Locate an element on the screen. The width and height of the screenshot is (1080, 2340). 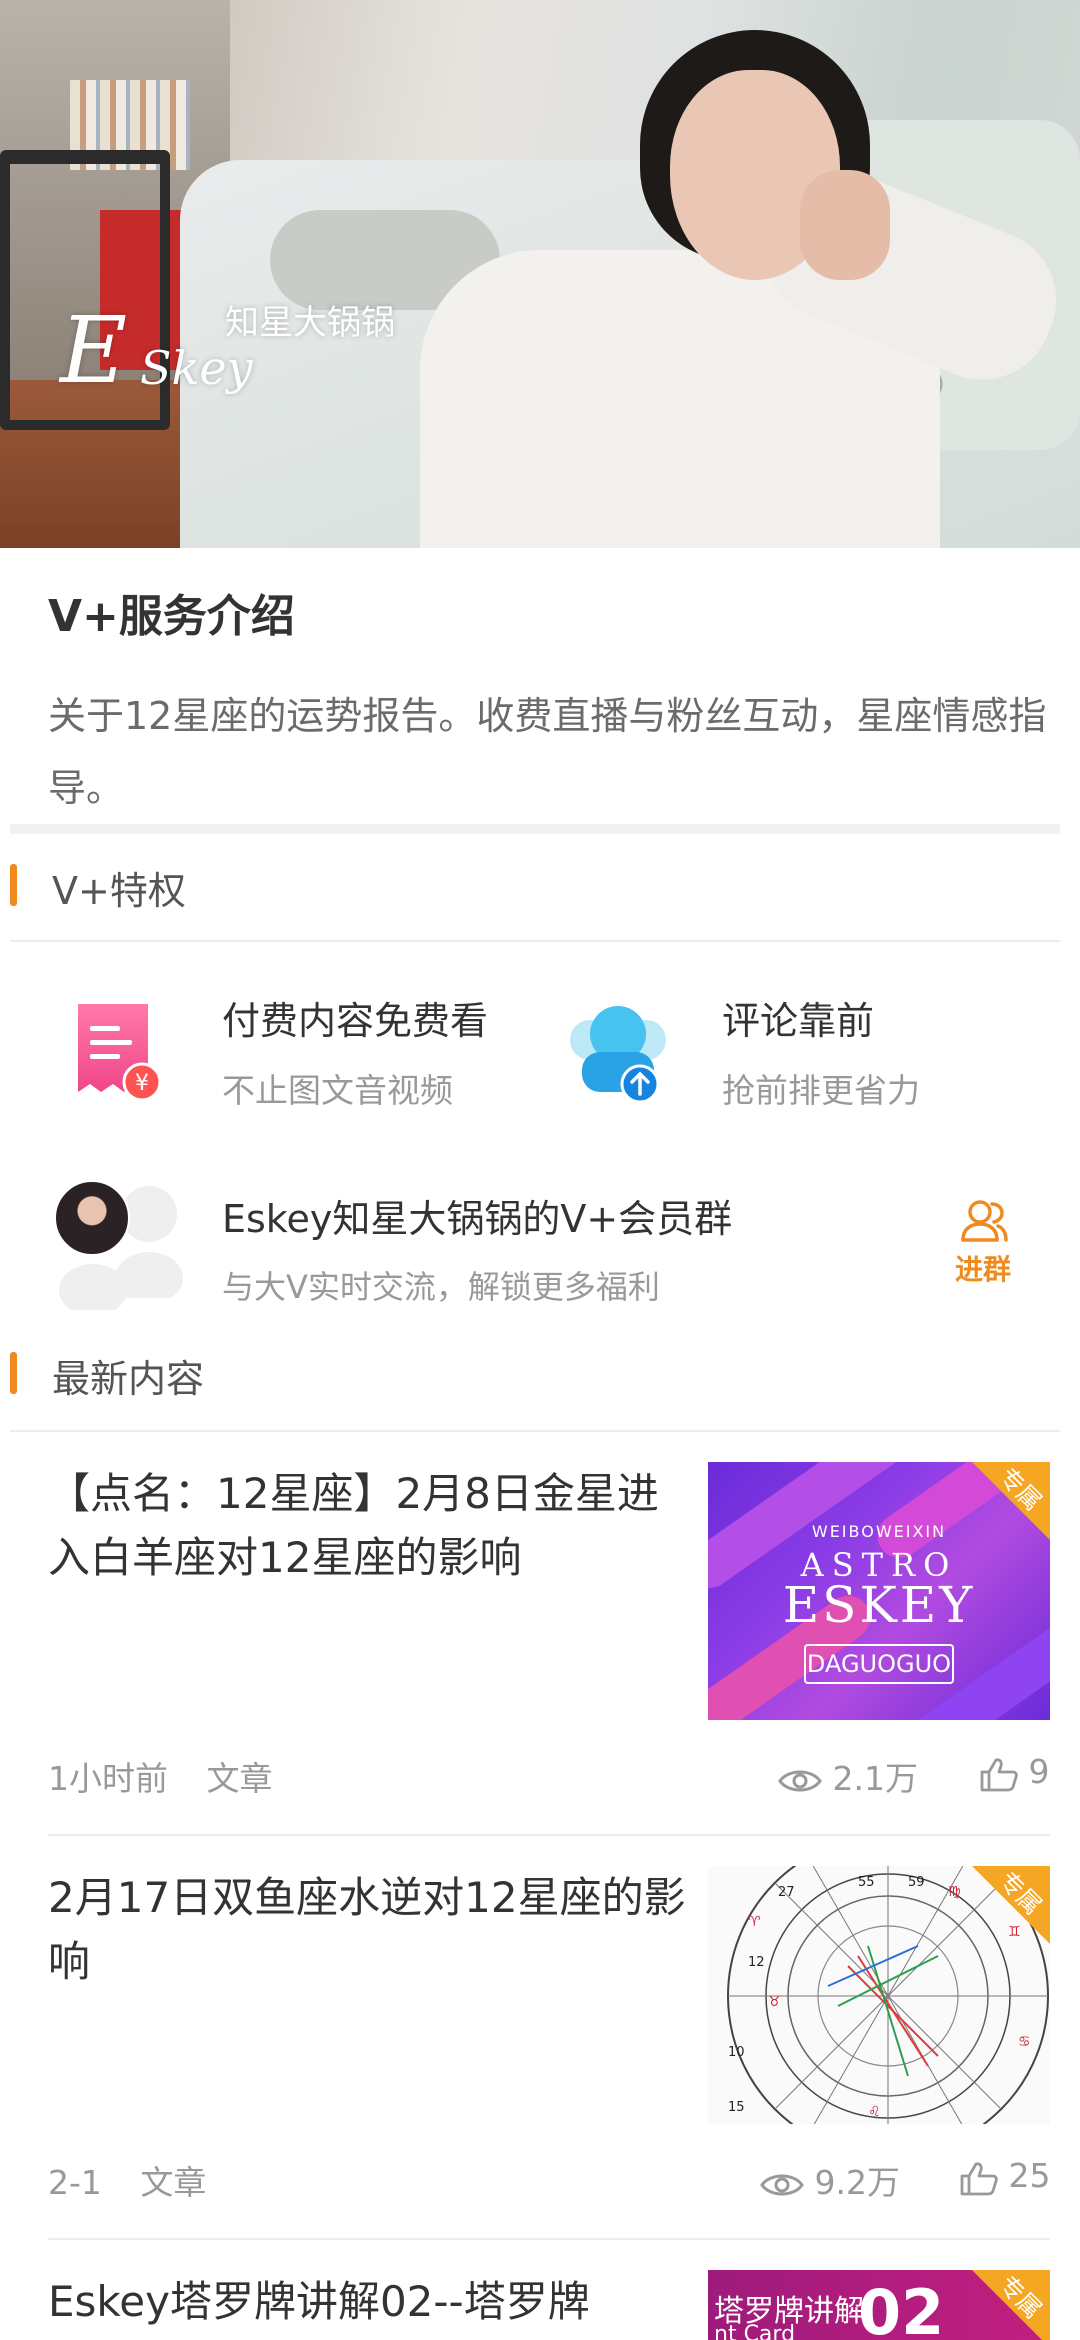
article-views: 2.1万 is located at coordinates (848, 1776).